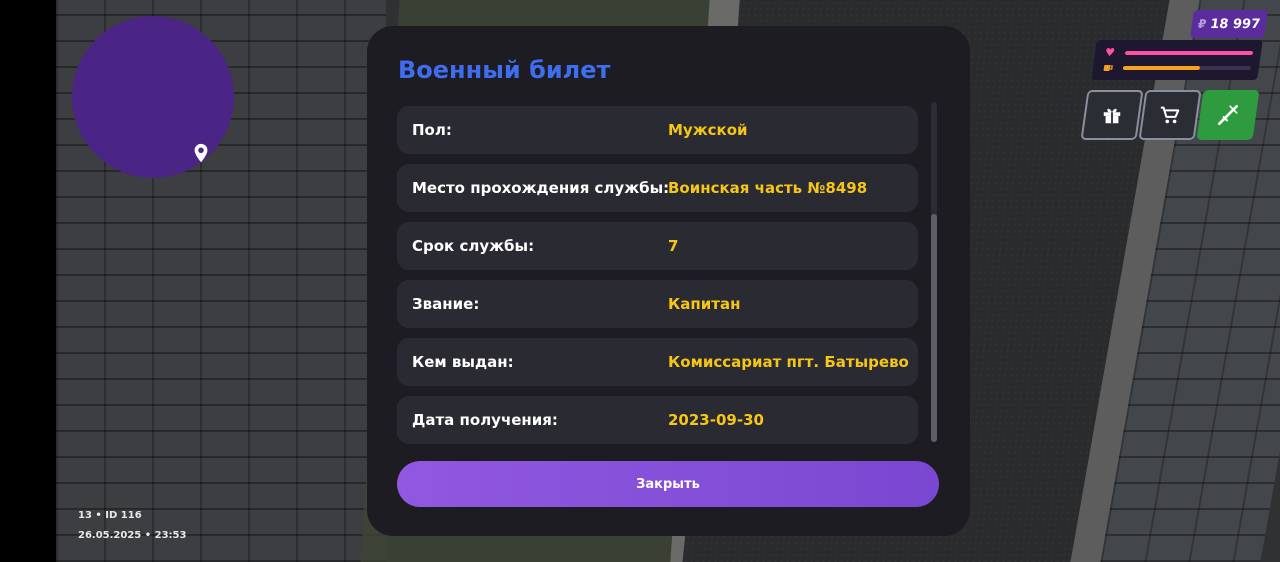 This screenshot has width=1280, height=562. I want to click on shop-button, so click(1170, 115).